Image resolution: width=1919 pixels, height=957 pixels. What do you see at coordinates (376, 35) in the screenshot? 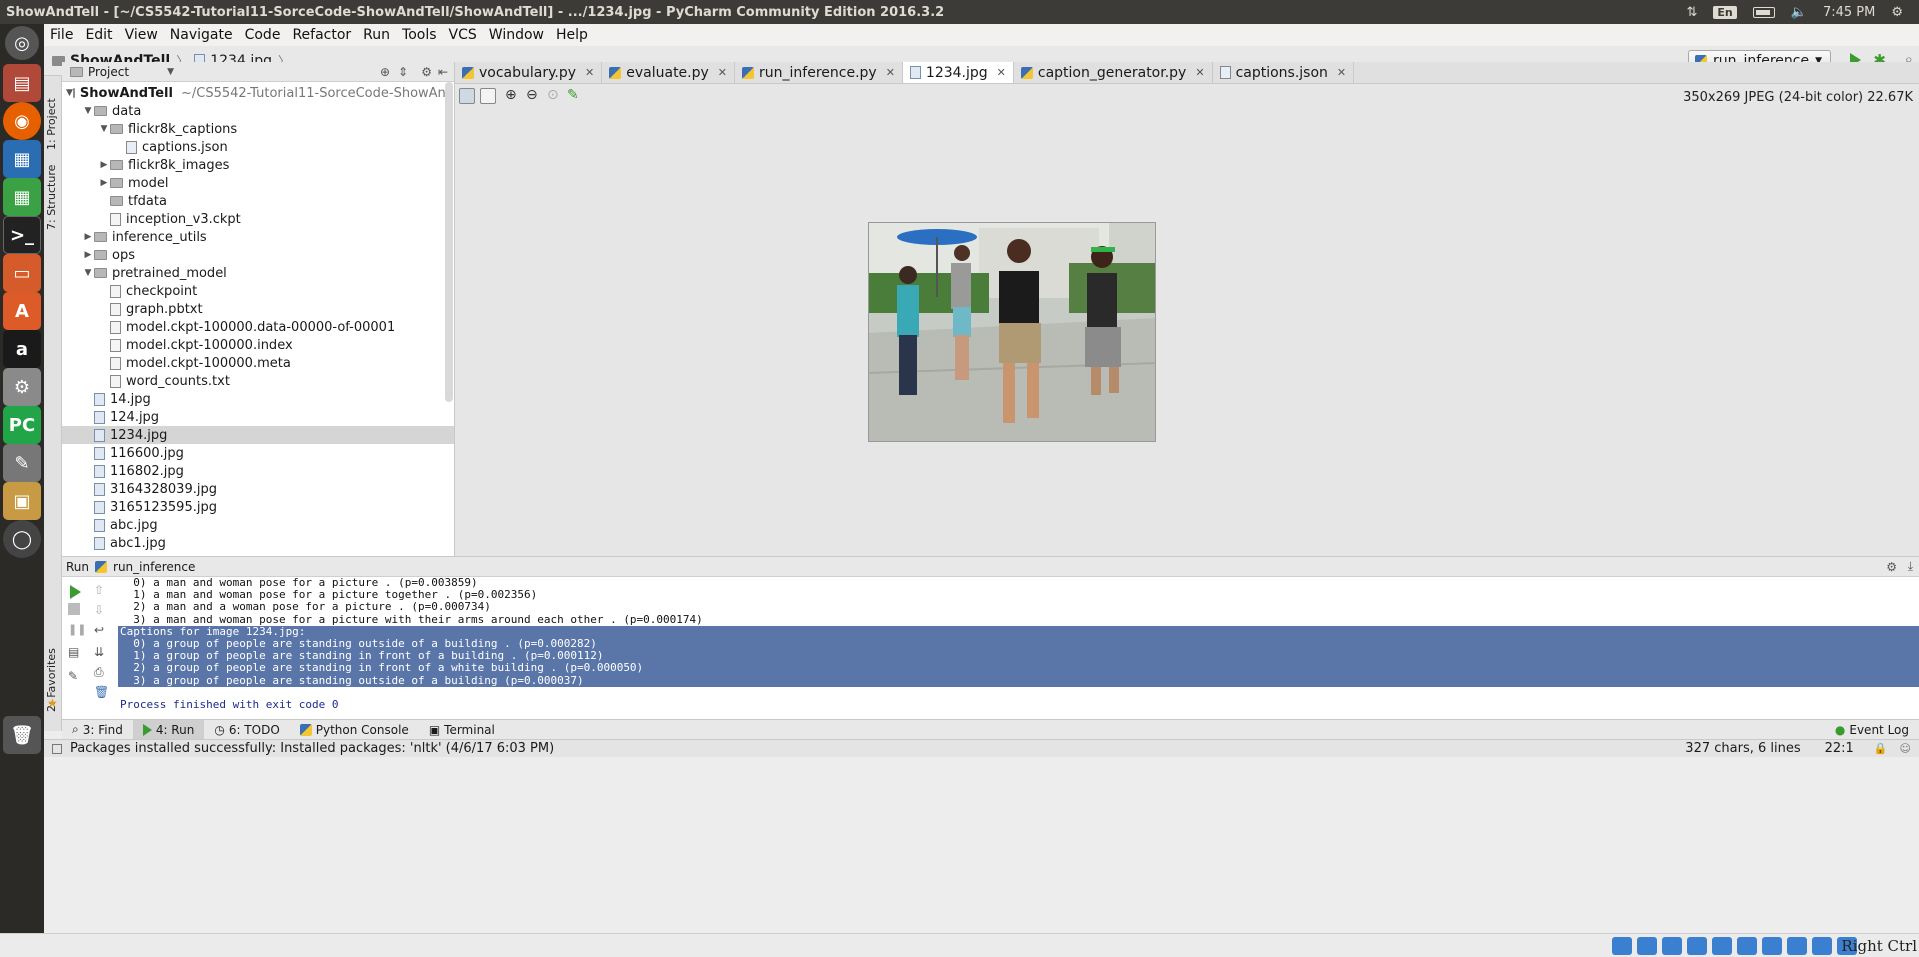
I see `menu-run: Run` at bounding box center [376, 35].